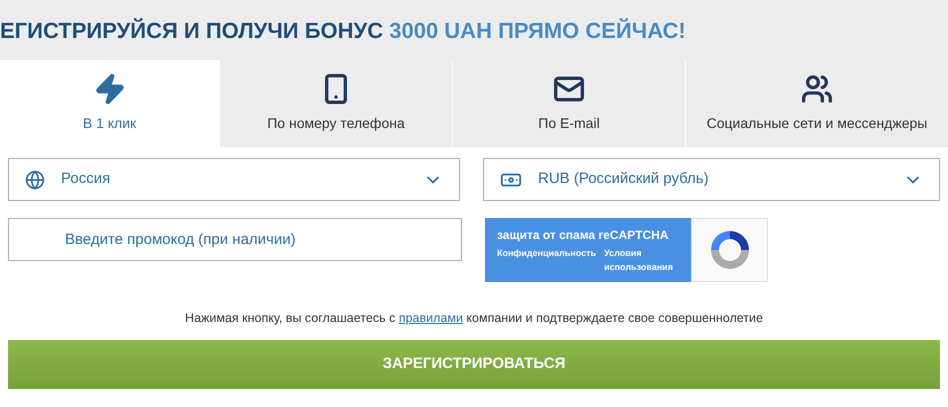 This screenshot has width=948, height=407. I want to click on people-icon, so click(817, 89).